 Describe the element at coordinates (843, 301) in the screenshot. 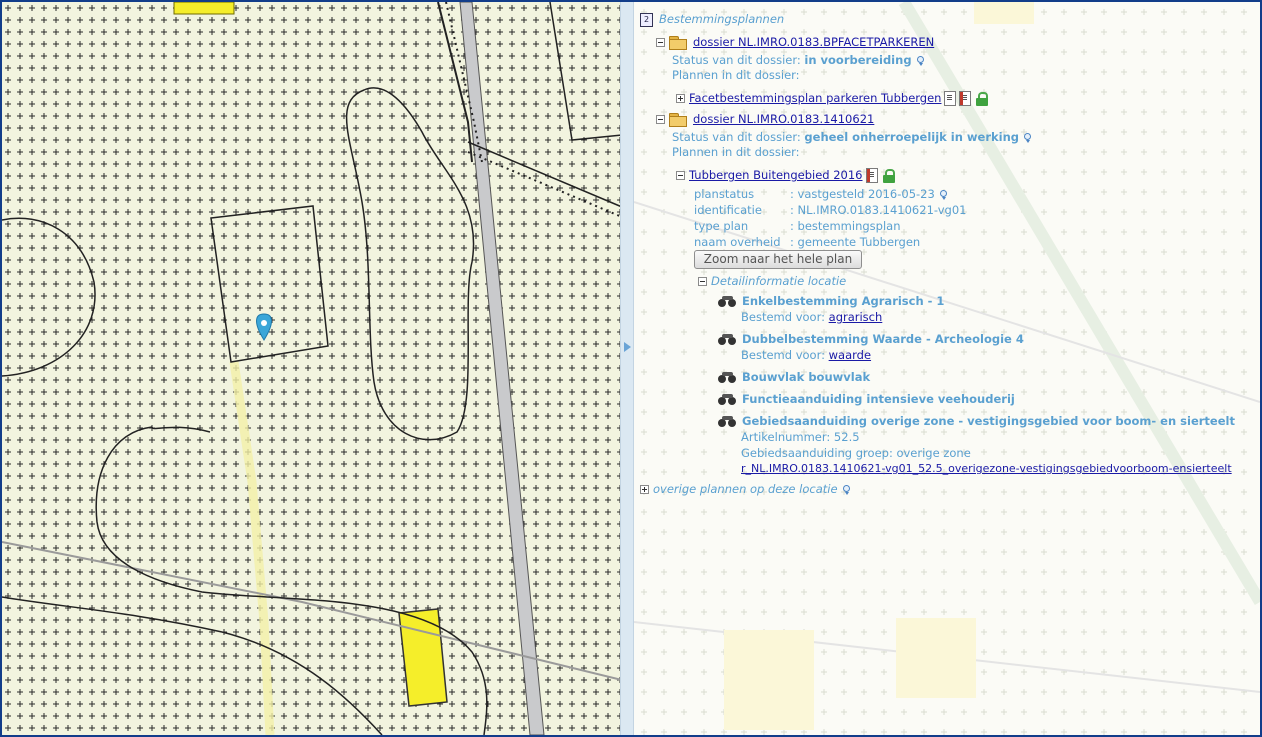

I see `detail-item-title: Enkelbestemming Agrarisch - 1` at that location.